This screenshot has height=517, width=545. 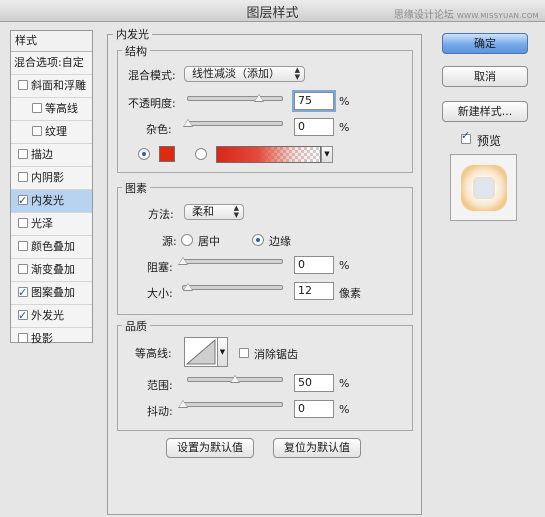 I want to click on elements-title: 图素, so click(x=136, y=188).